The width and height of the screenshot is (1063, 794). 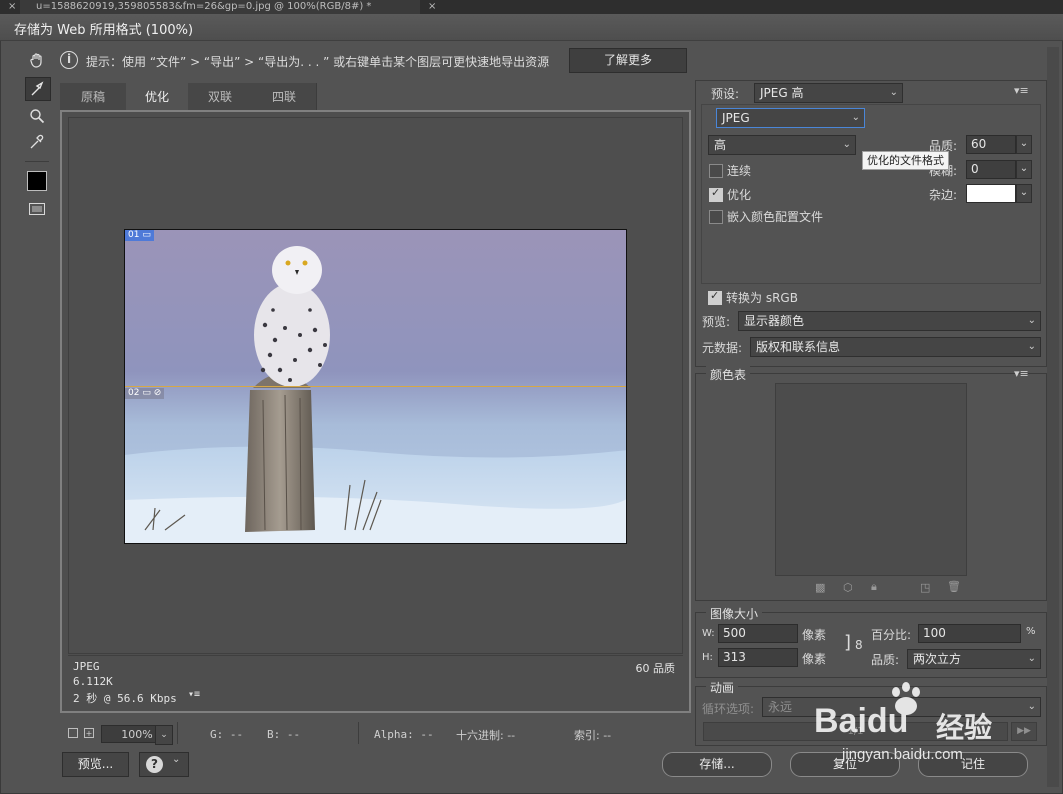 I want to click on resample-method-select: 两次立方 ⌄, so click(x=974, y=659).